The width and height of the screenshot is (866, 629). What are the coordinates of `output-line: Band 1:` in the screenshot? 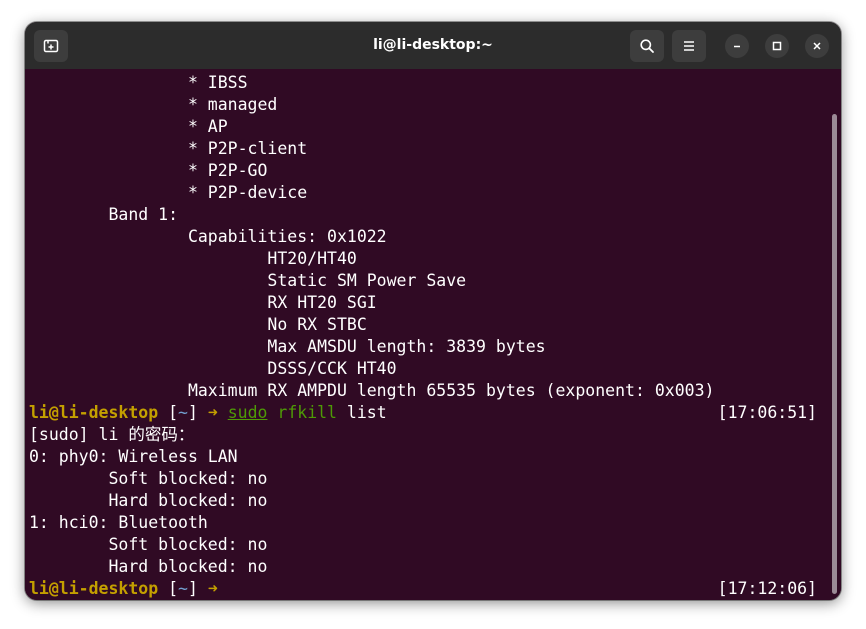 It's located at (104, 214).